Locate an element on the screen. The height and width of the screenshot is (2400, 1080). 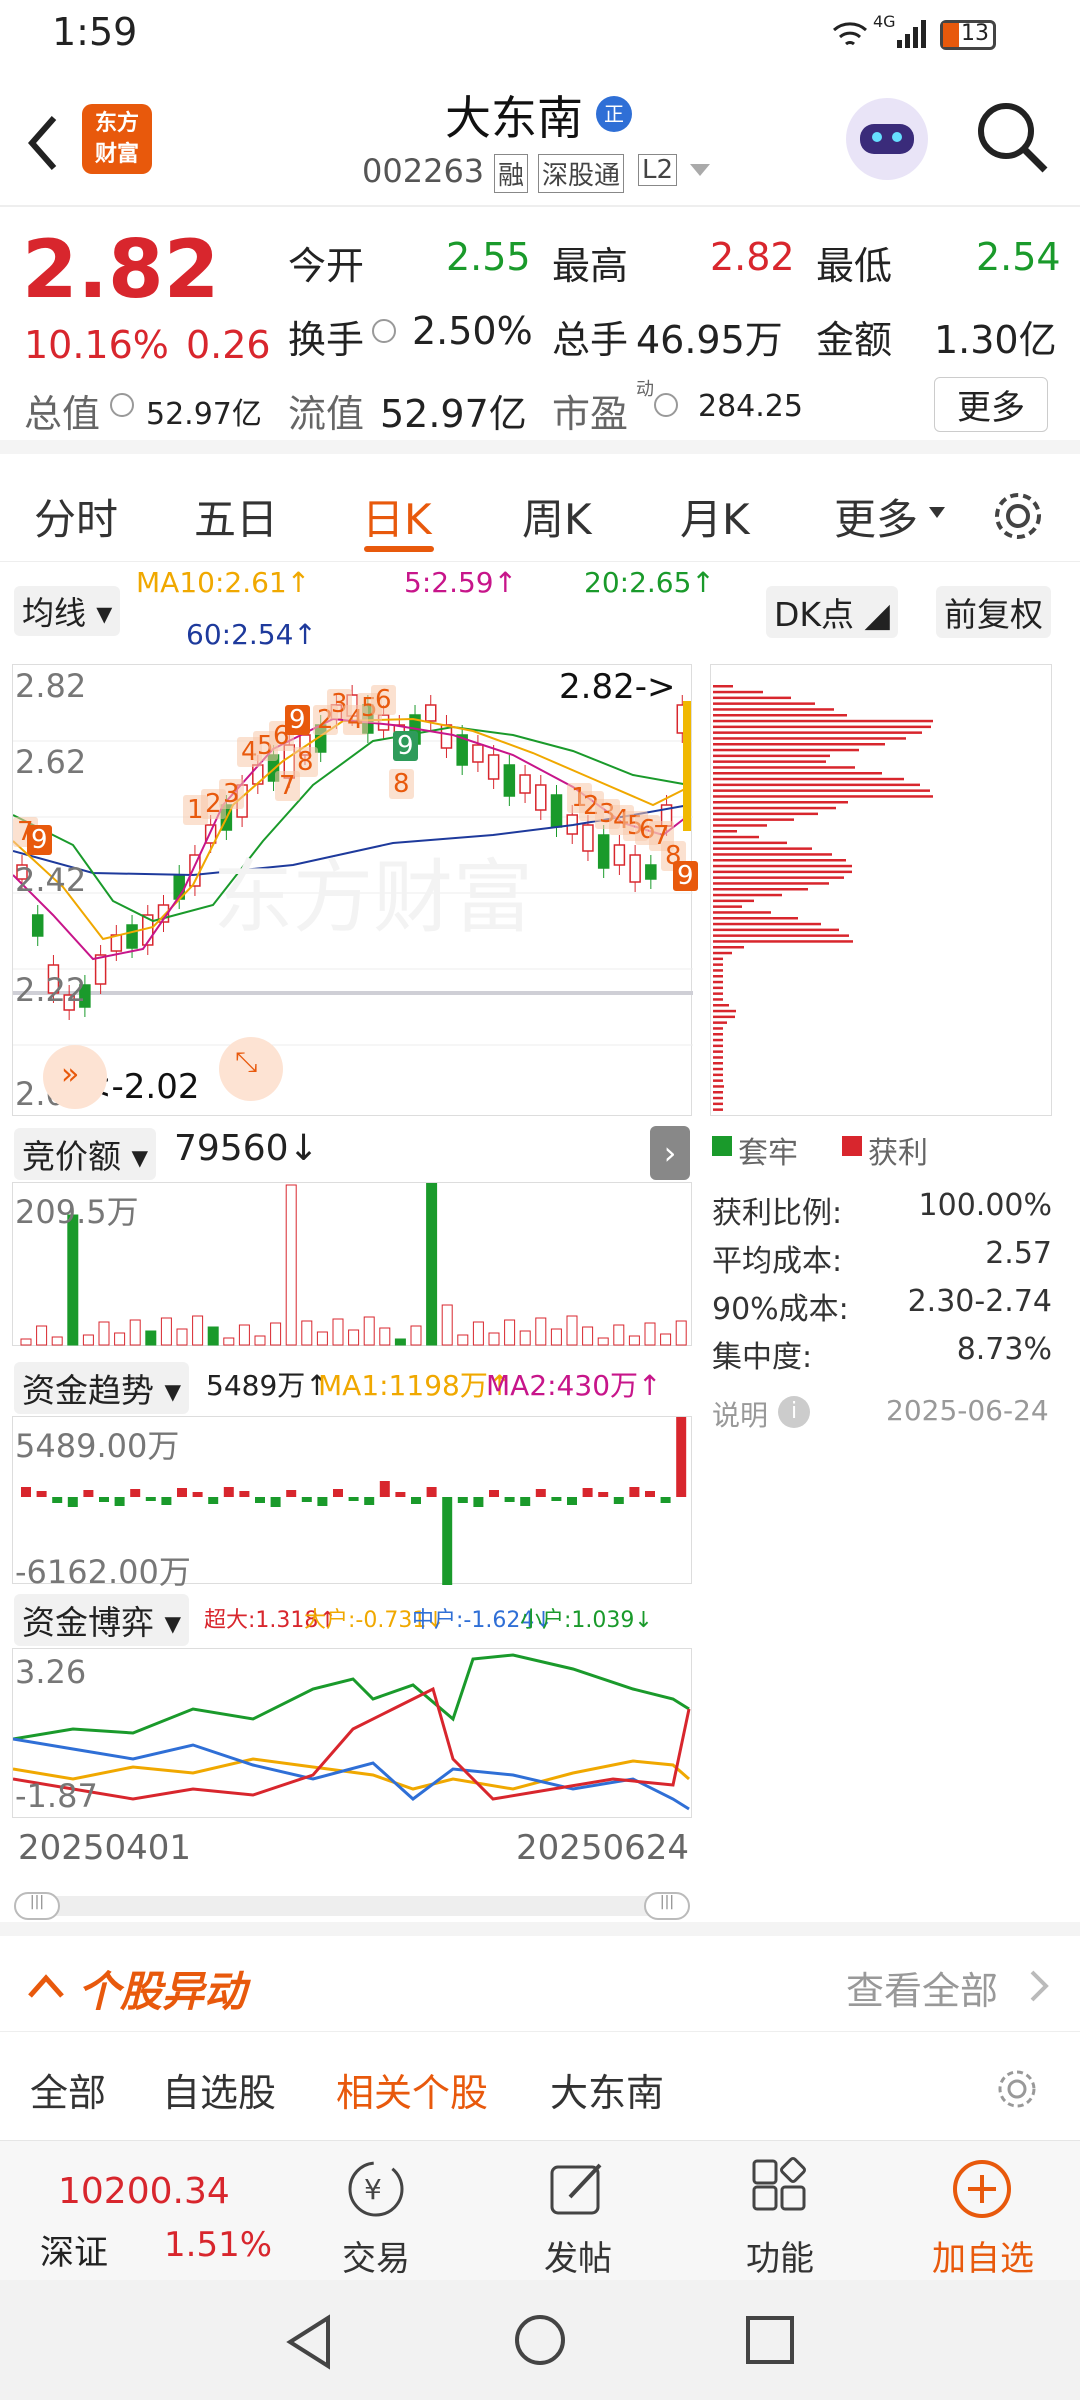
anomaly-title: 个股异动 is located at coordinates (162, 1991).